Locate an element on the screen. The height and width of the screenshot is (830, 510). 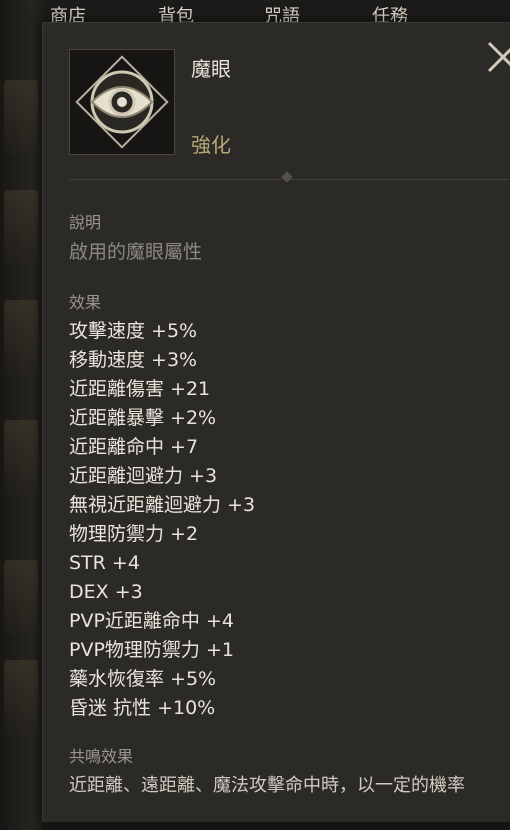
item-icon-frame is located at coordinates (122, 102).